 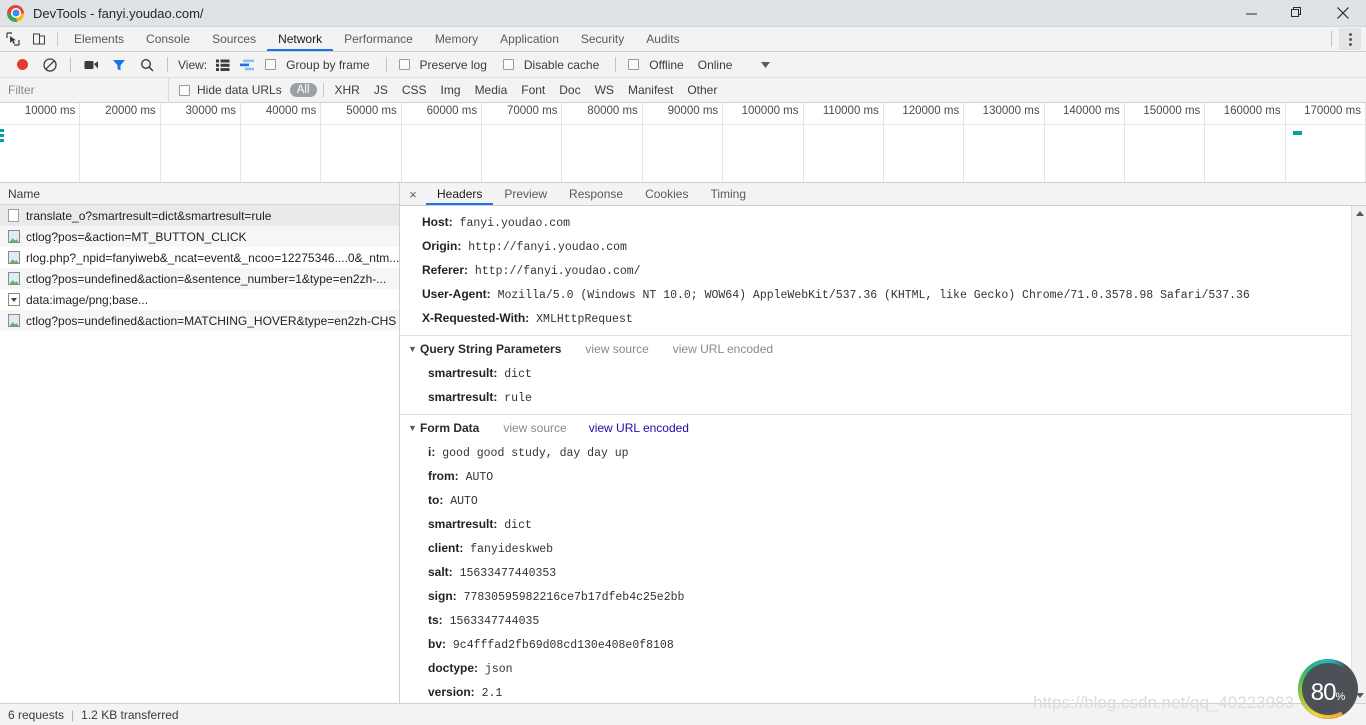 I want to click on column-header-name: Name, so click(x=199, y=194).